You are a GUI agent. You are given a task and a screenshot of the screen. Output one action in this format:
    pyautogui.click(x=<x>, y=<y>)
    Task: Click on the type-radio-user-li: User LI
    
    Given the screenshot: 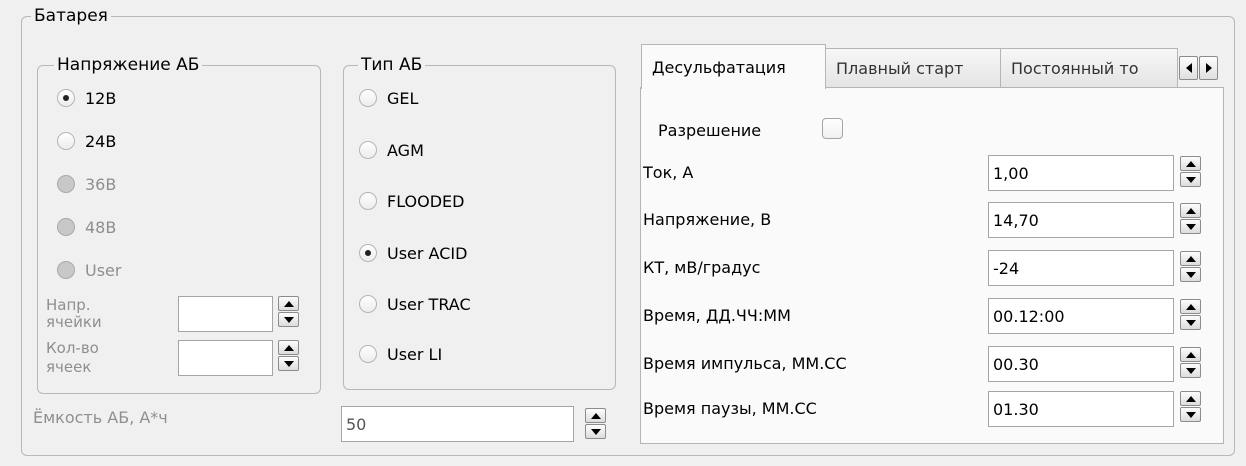 What is the action you would take?
    pyautogui.click(x=400, y=354)
    